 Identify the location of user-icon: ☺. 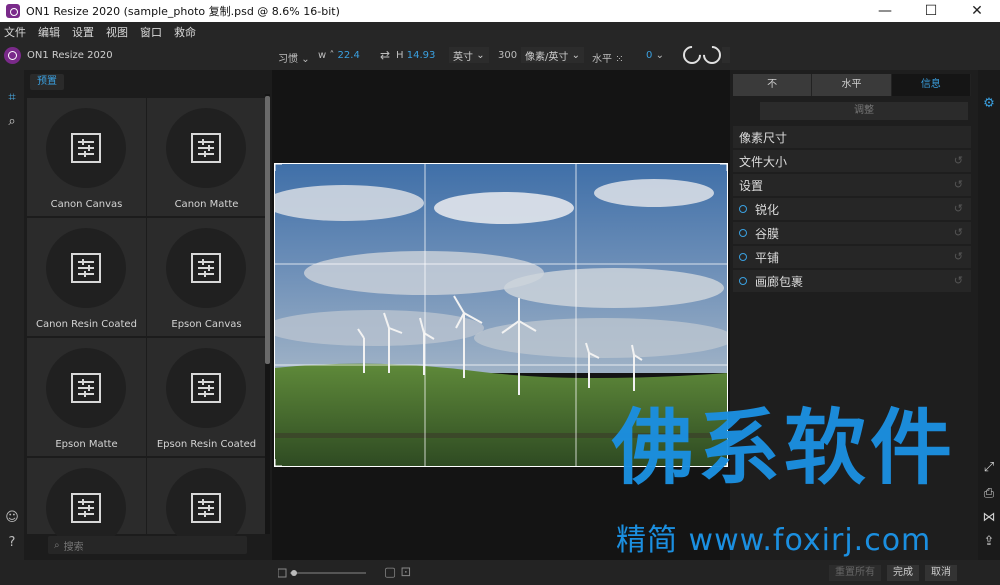
(12, 518).